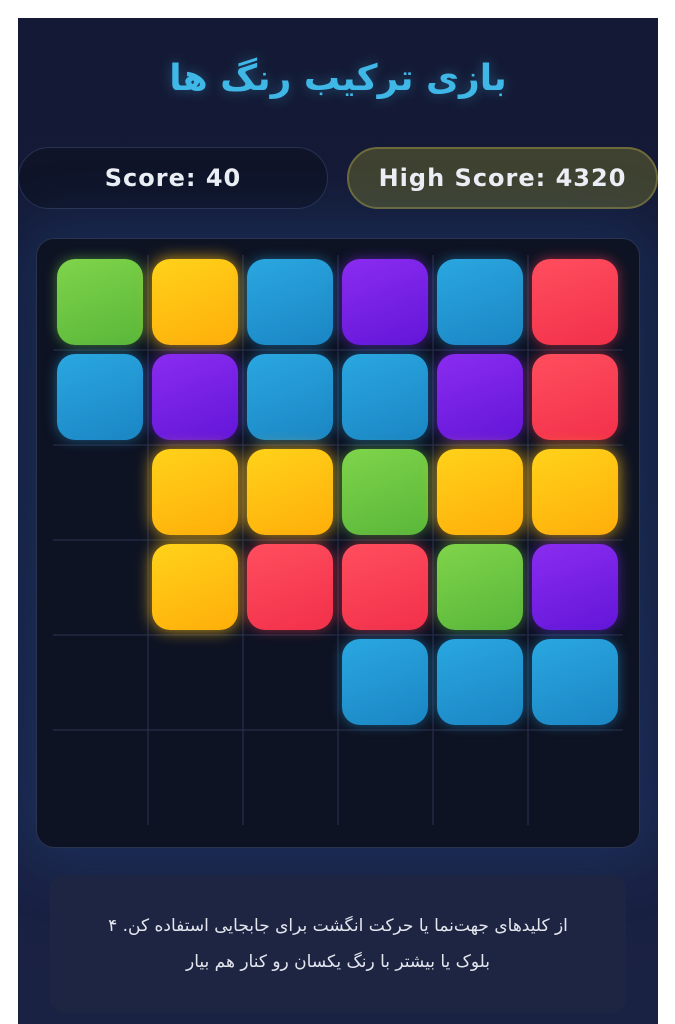 The image size is (675, 1024). What do you see at coordinates (502, 178) in the screenshot?
I see `high-score-display: High Score: 4320` at bounding box center [502, 178].